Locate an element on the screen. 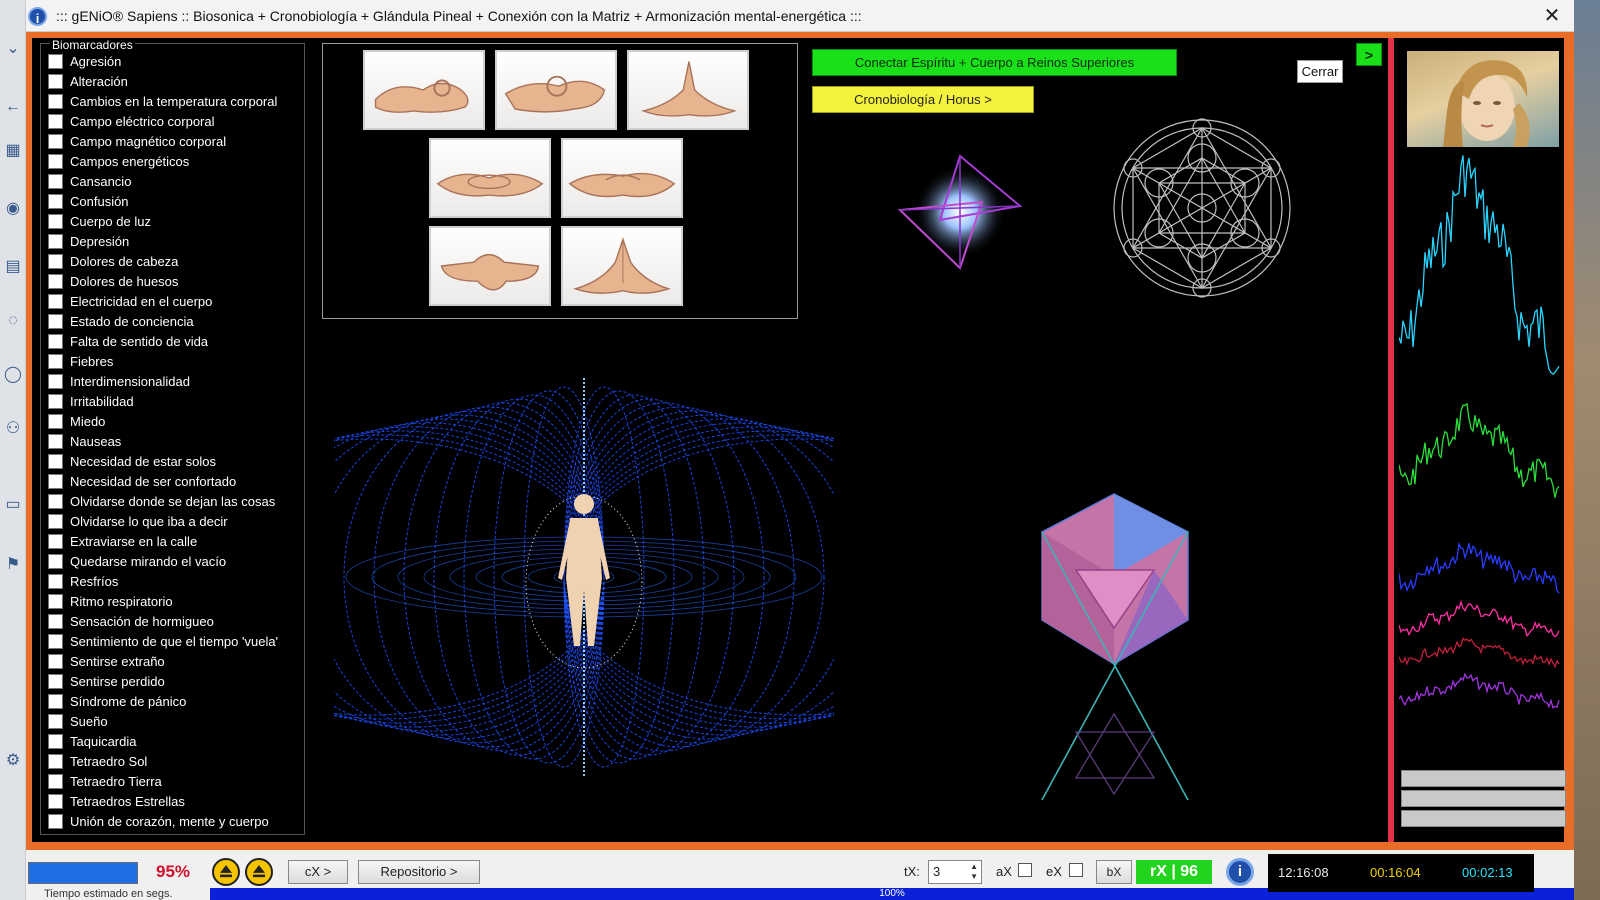 Image resolution: width=1600 pixels, height=900 pixels. biomarker-item: Tetraedro Tierra is located at coordinates (105, 781).